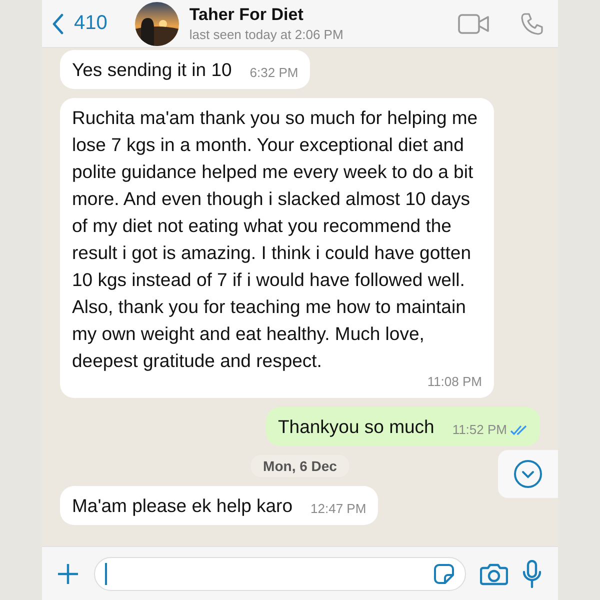  Describe the element at coordinates (300, 466) in the screenshot. I see `date-separator: Mon, 6 Dec` at that location.